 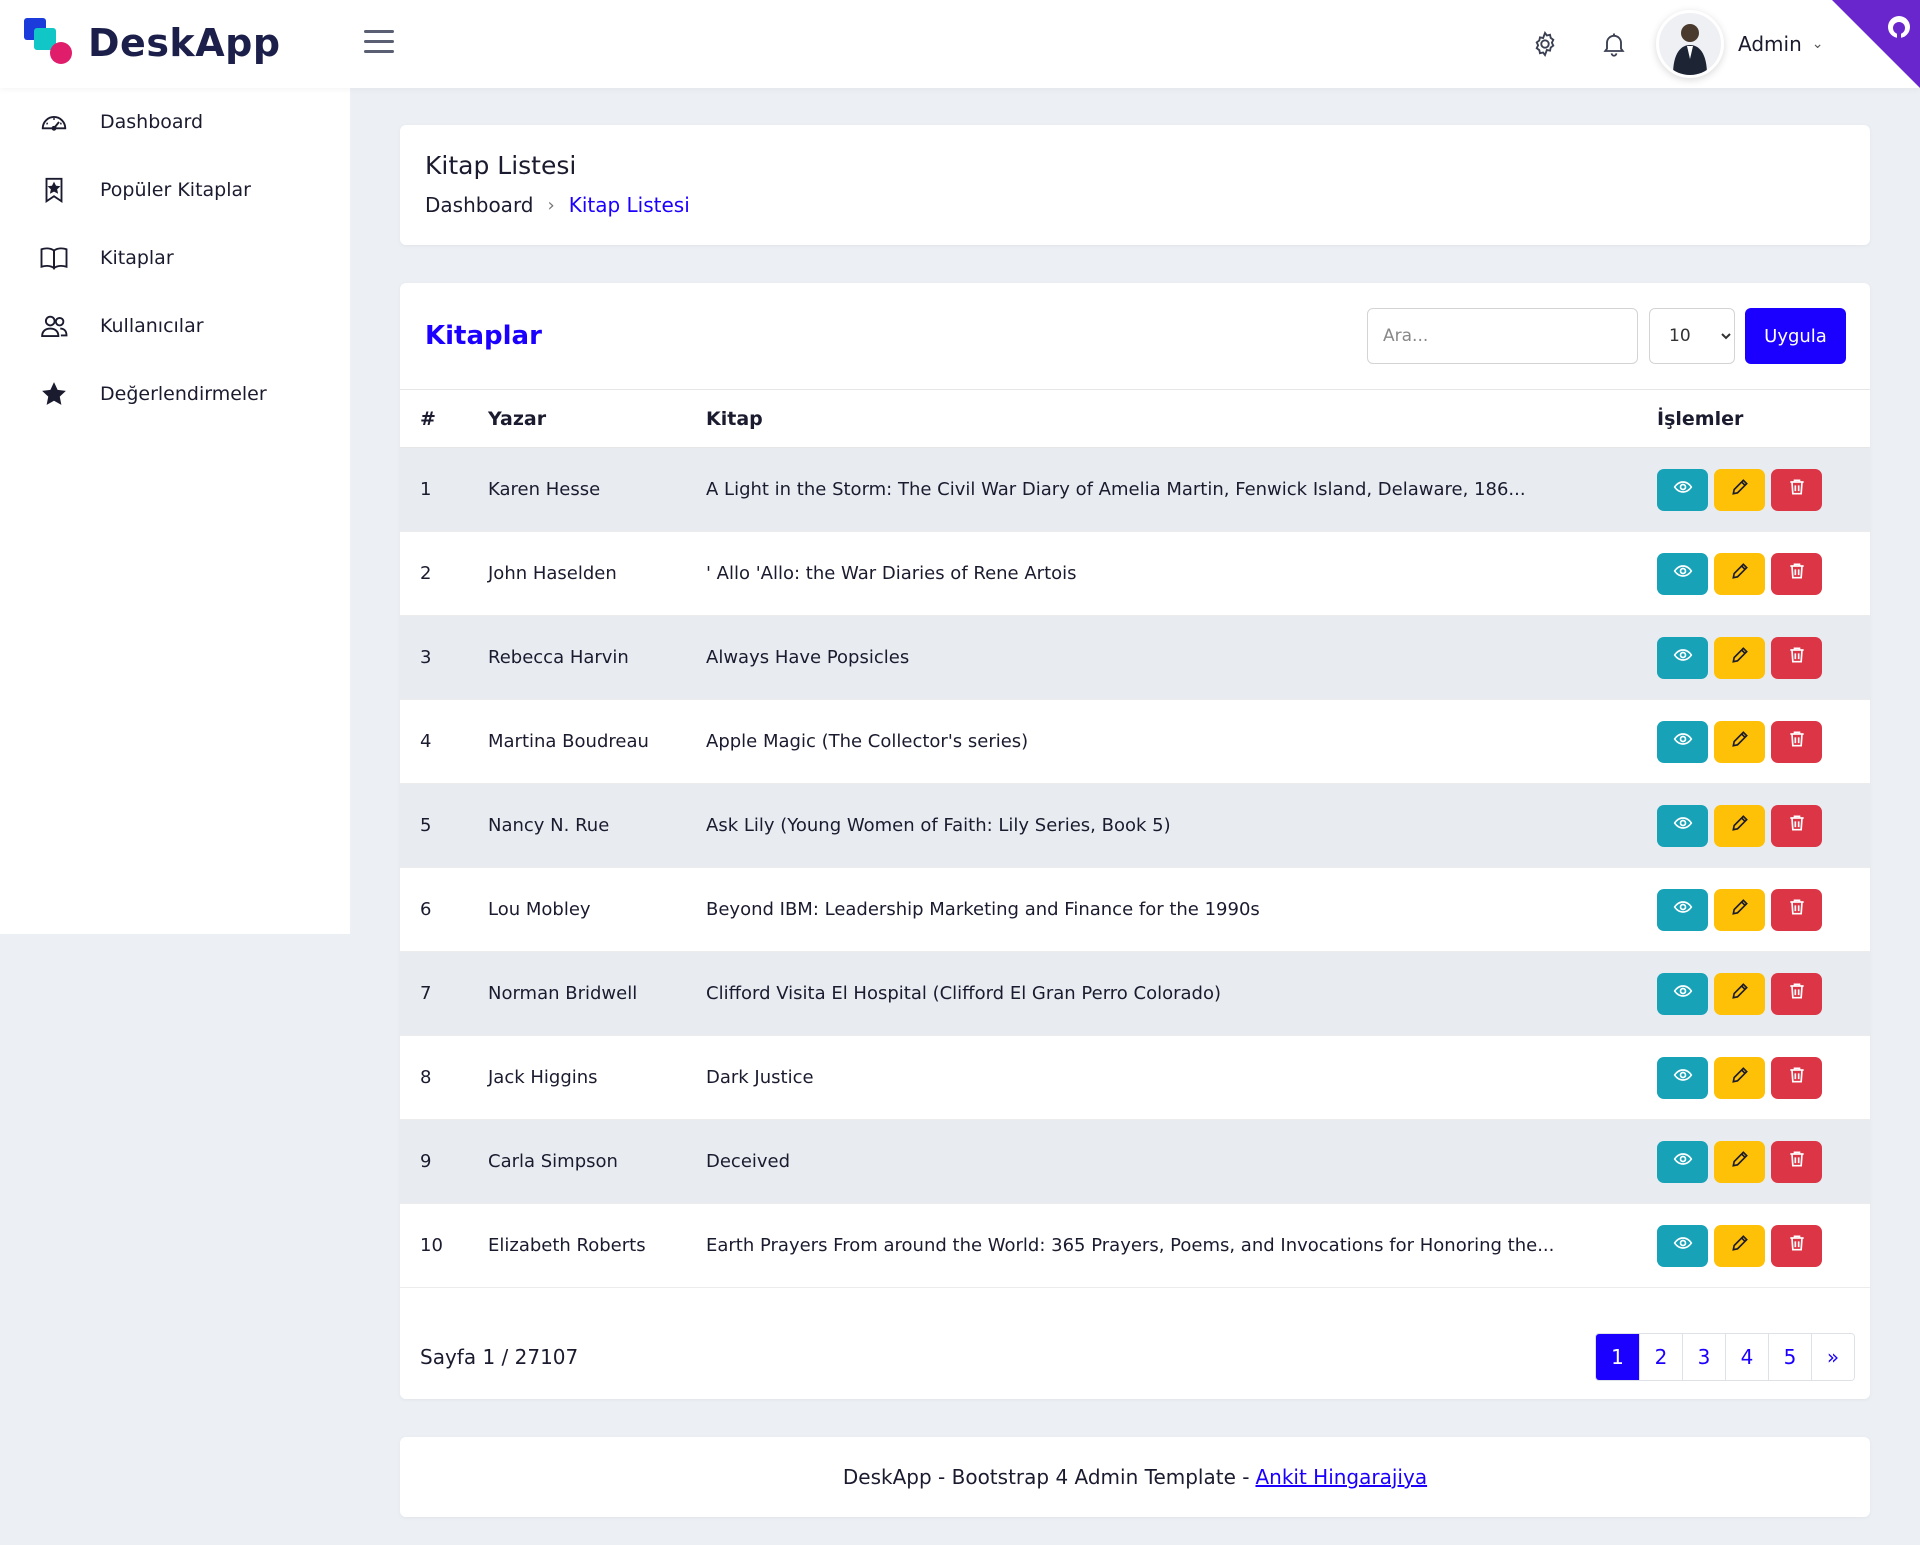 I want to click on table-header-row: # Yazar Kitap İşlemler, so click(x=1135, y=418).